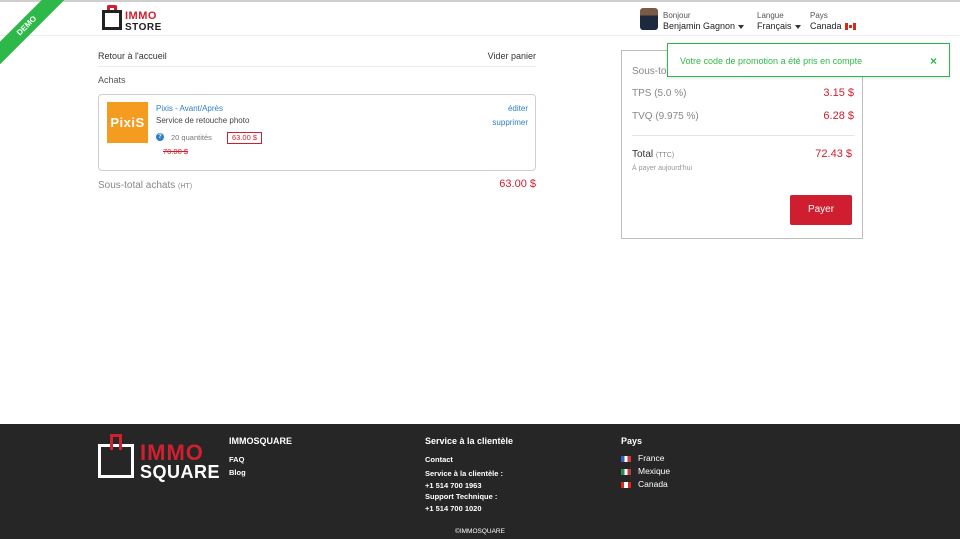 The image size is (960, 539). I want to click on summary-subtotal-label: Sous-to, so click(649, 71).